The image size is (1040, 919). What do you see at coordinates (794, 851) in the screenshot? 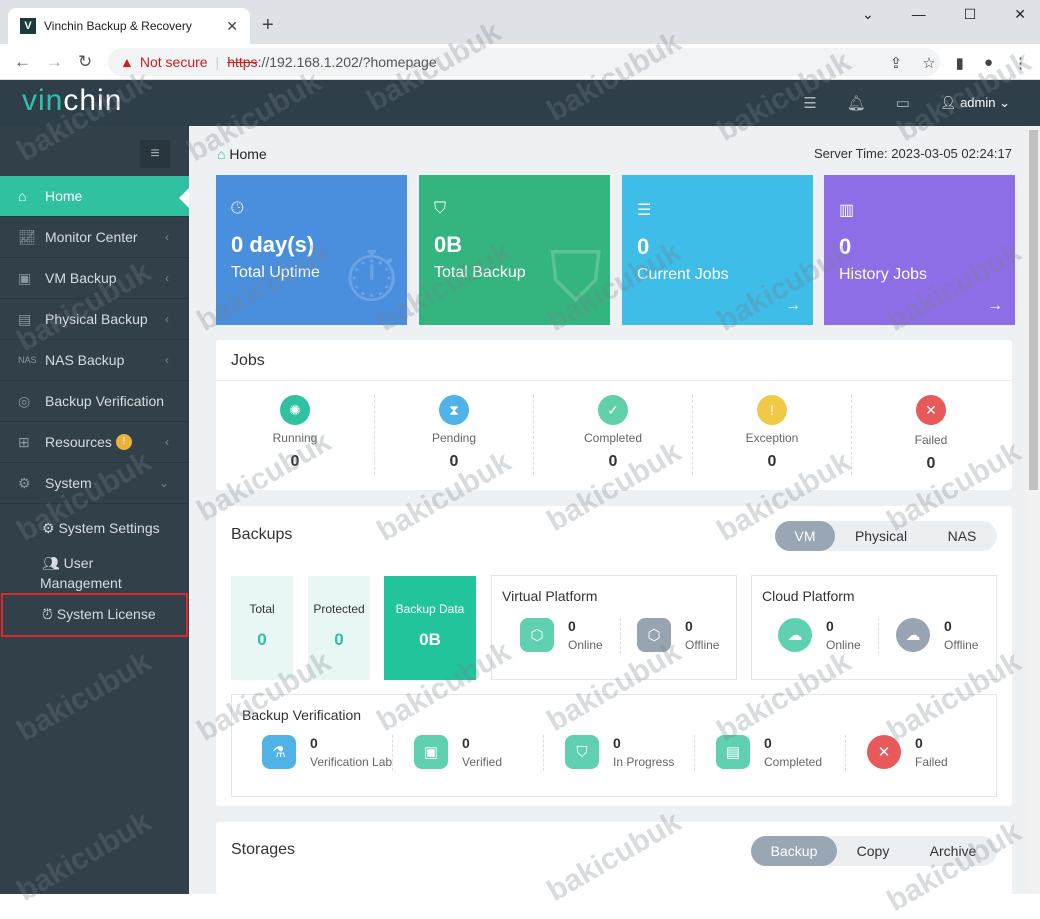
I see `tab-backup: Backup` at bounding box center [794, 851].